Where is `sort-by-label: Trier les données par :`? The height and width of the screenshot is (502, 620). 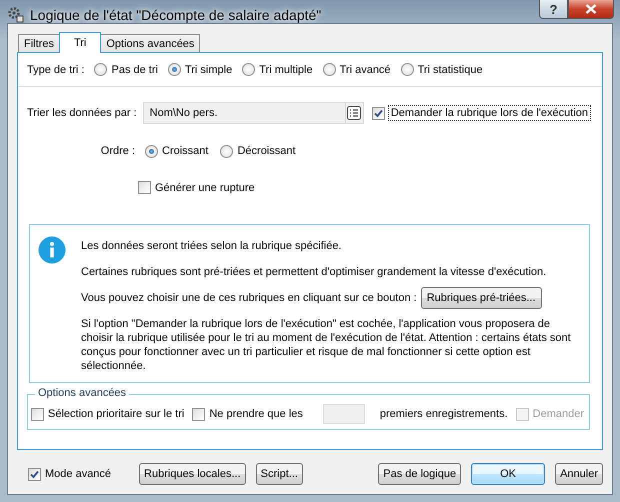
sort-by-label: Trier les données par : is located at coordinates (82, 113).